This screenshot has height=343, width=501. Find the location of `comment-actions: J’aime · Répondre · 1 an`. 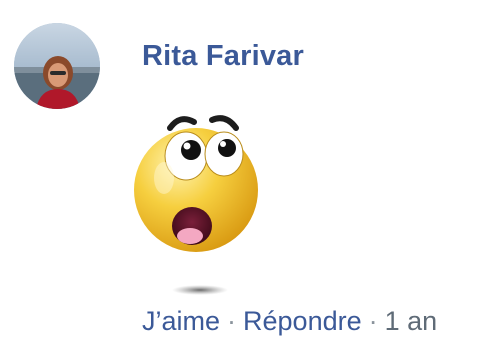

comment-actions: J’aime · Répondre · 1 an is located at coordinates (289, 321).